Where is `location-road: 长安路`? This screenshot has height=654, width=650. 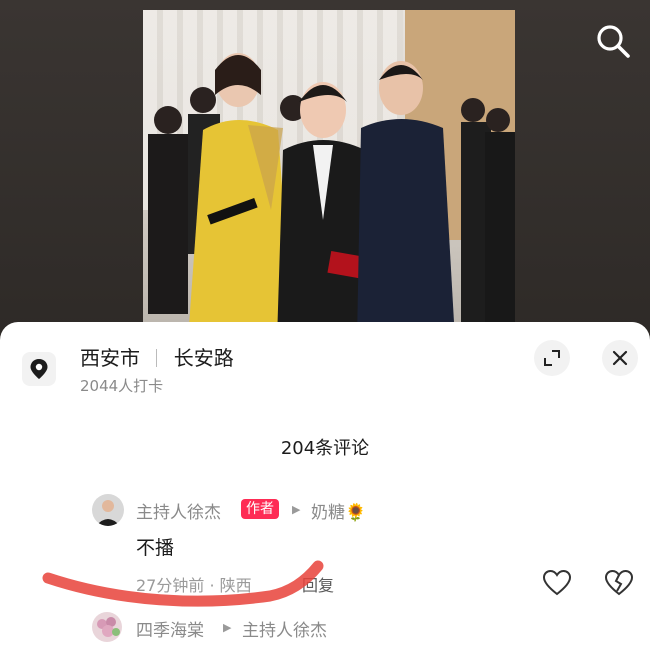 location-road: 长安路 is located at coordinates (203, 358).